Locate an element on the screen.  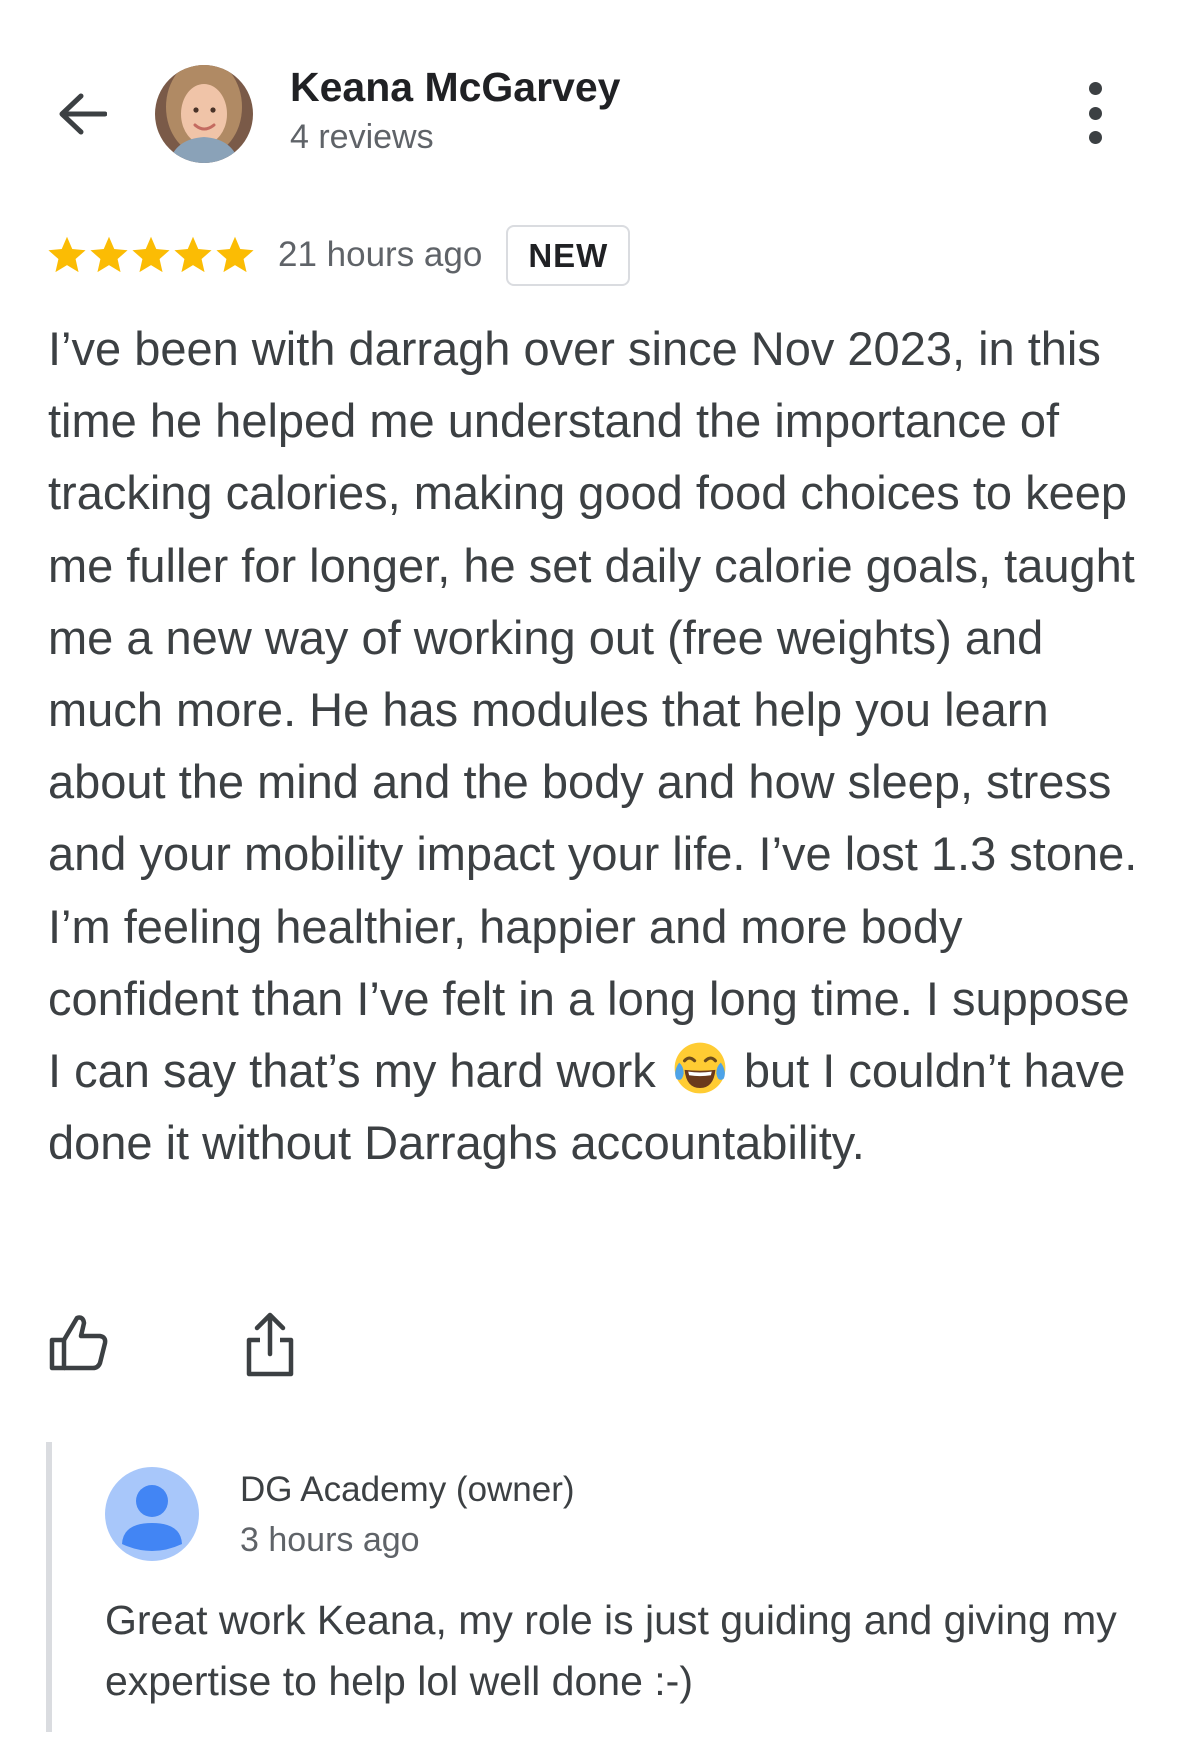
owner-avatar is located at coordinates (152, 1514).